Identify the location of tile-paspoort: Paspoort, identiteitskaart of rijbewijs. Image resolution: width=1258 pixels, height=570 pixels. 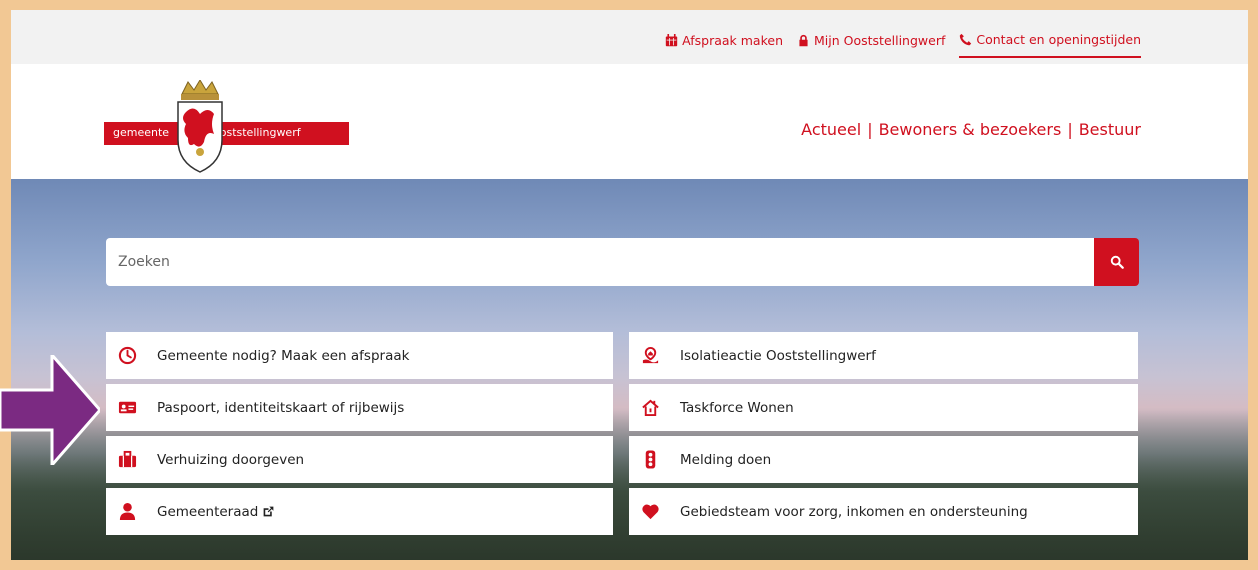
(359, 407).